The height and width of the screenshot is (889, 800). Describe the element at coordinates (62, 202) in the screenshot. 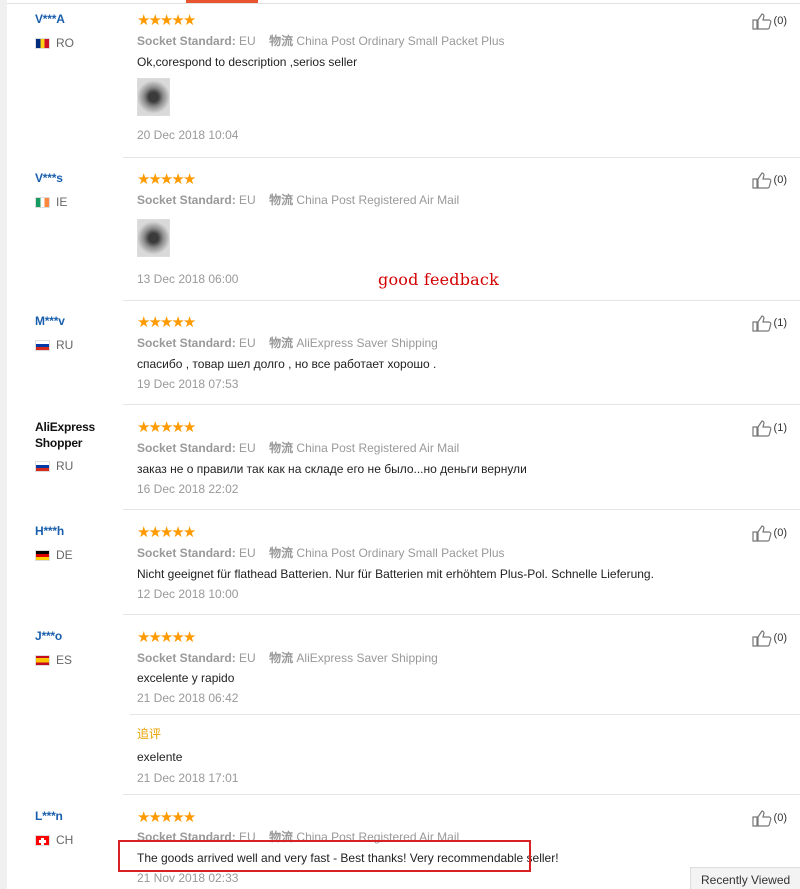

I see `country-code: IE` at that location.